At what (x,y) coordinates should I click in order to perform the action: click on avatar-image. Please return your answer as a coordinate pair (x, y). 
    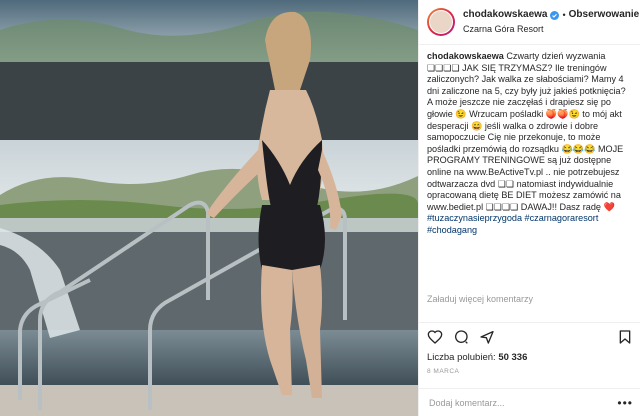
    Looking at the image, I should click on (441, 22).